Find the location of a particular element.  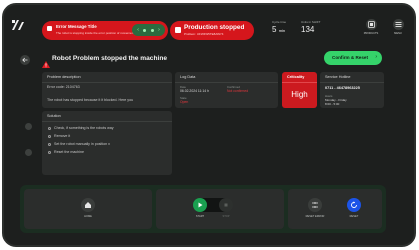

confirm-reset-label: Confirm & Reset is located at coordinates (350, 57).